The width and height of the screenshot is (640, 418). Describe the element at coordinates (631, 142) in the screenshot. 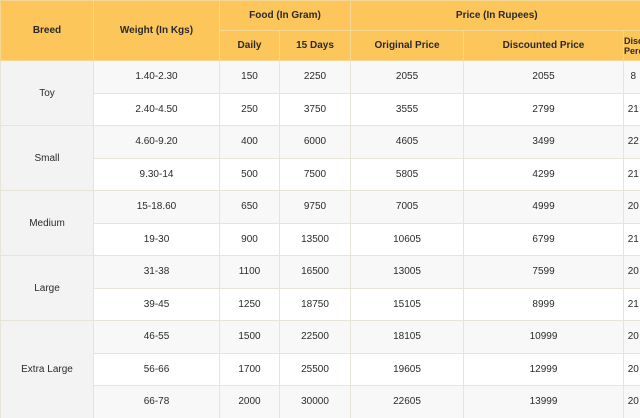

I see `discount-percent-cell: 22` at that location.